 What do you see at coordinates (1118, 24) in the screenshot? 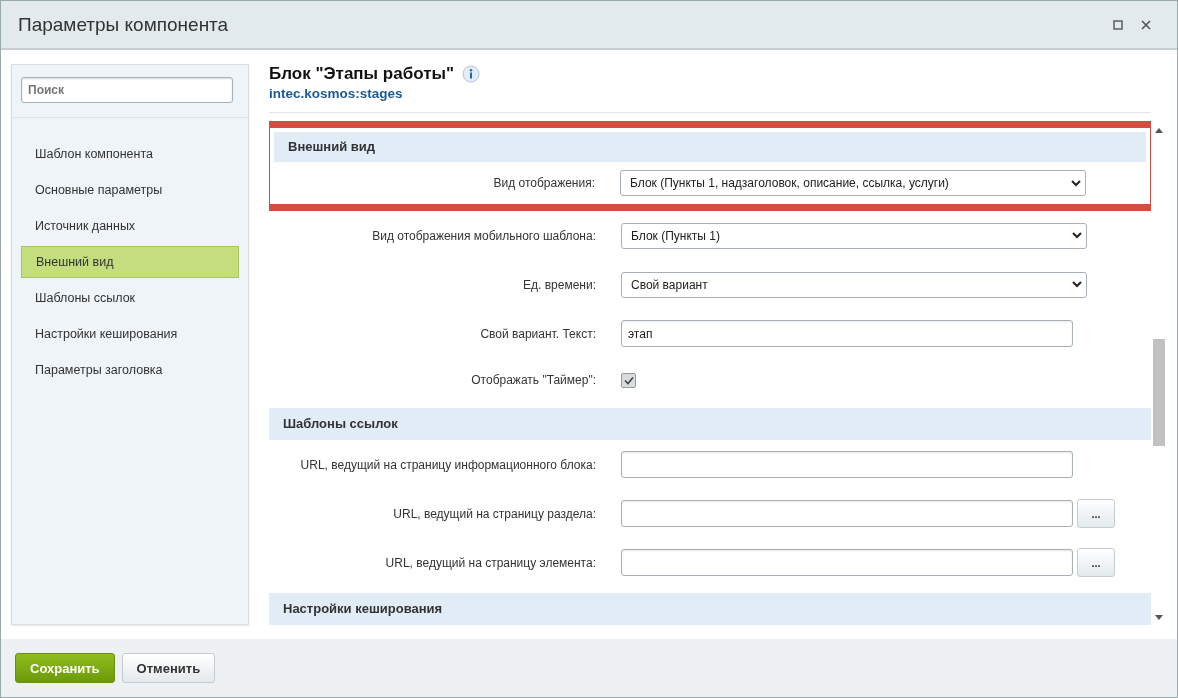
I see `maximize-icon` at bounding box center [1118, 24].